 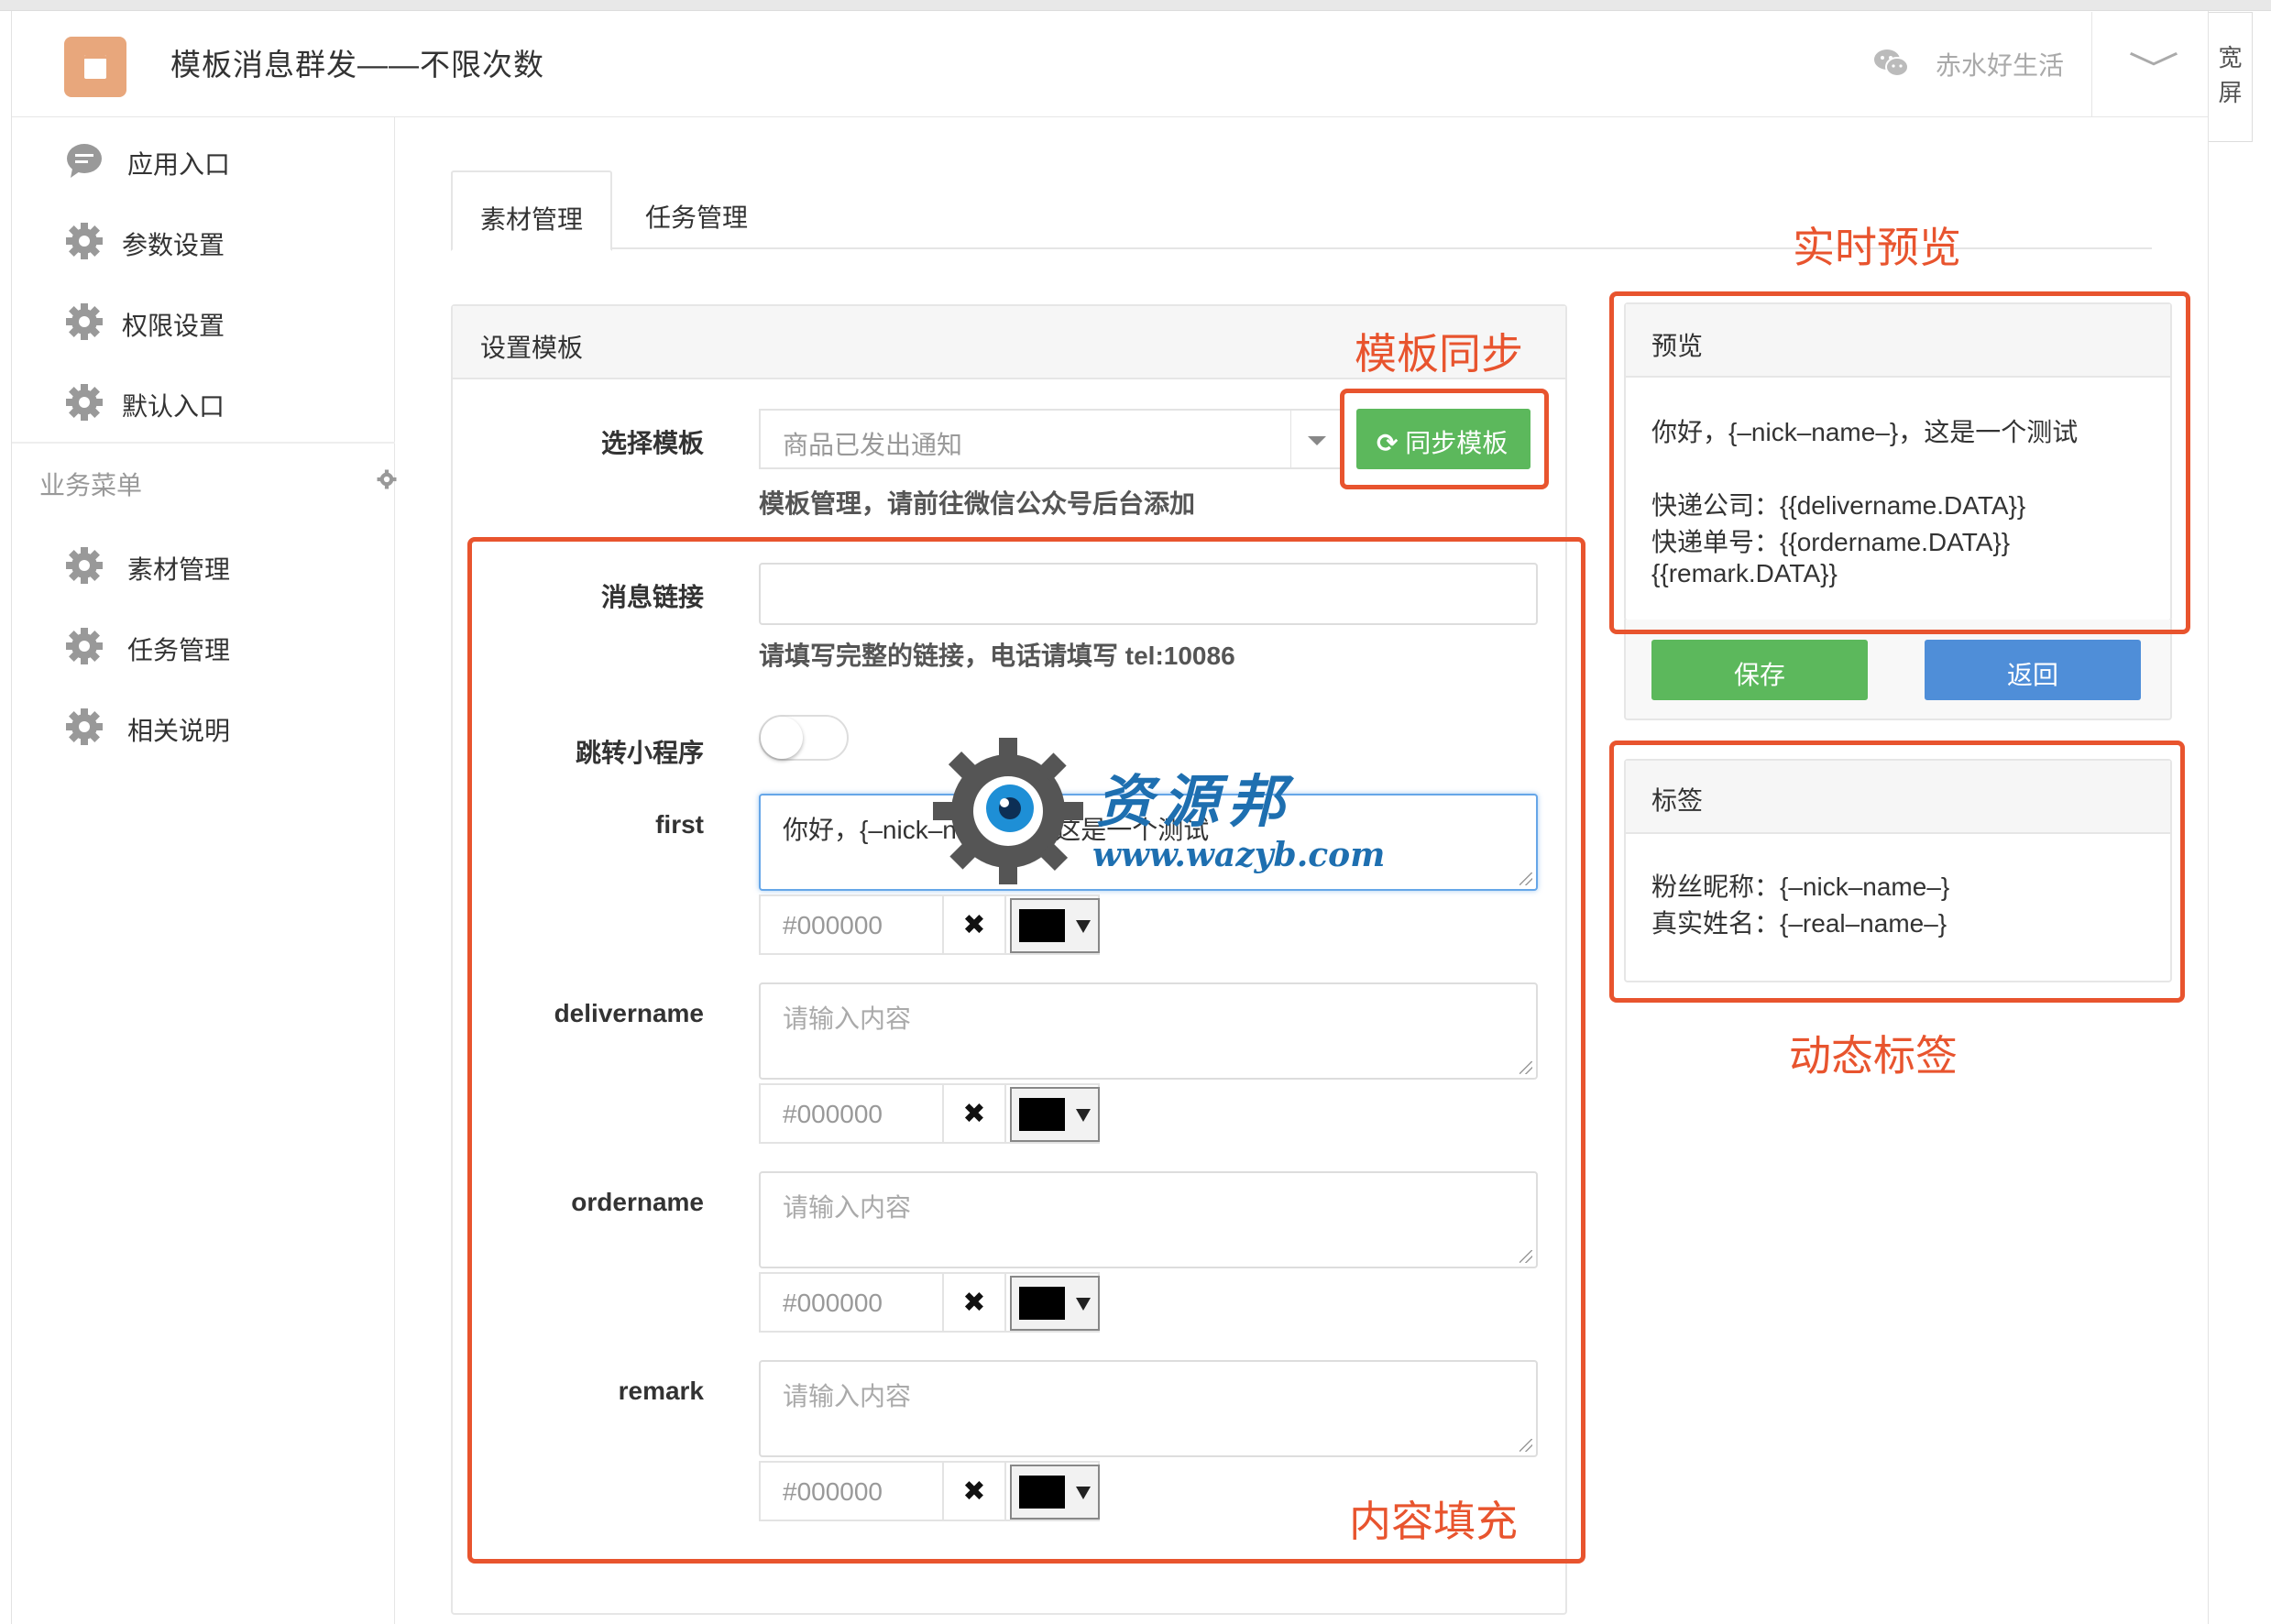 What do you see at coordinates (1049, 439) in the screenshot?
I see `template-select: 商品已发出通知` at bounding box center [1049, 439].